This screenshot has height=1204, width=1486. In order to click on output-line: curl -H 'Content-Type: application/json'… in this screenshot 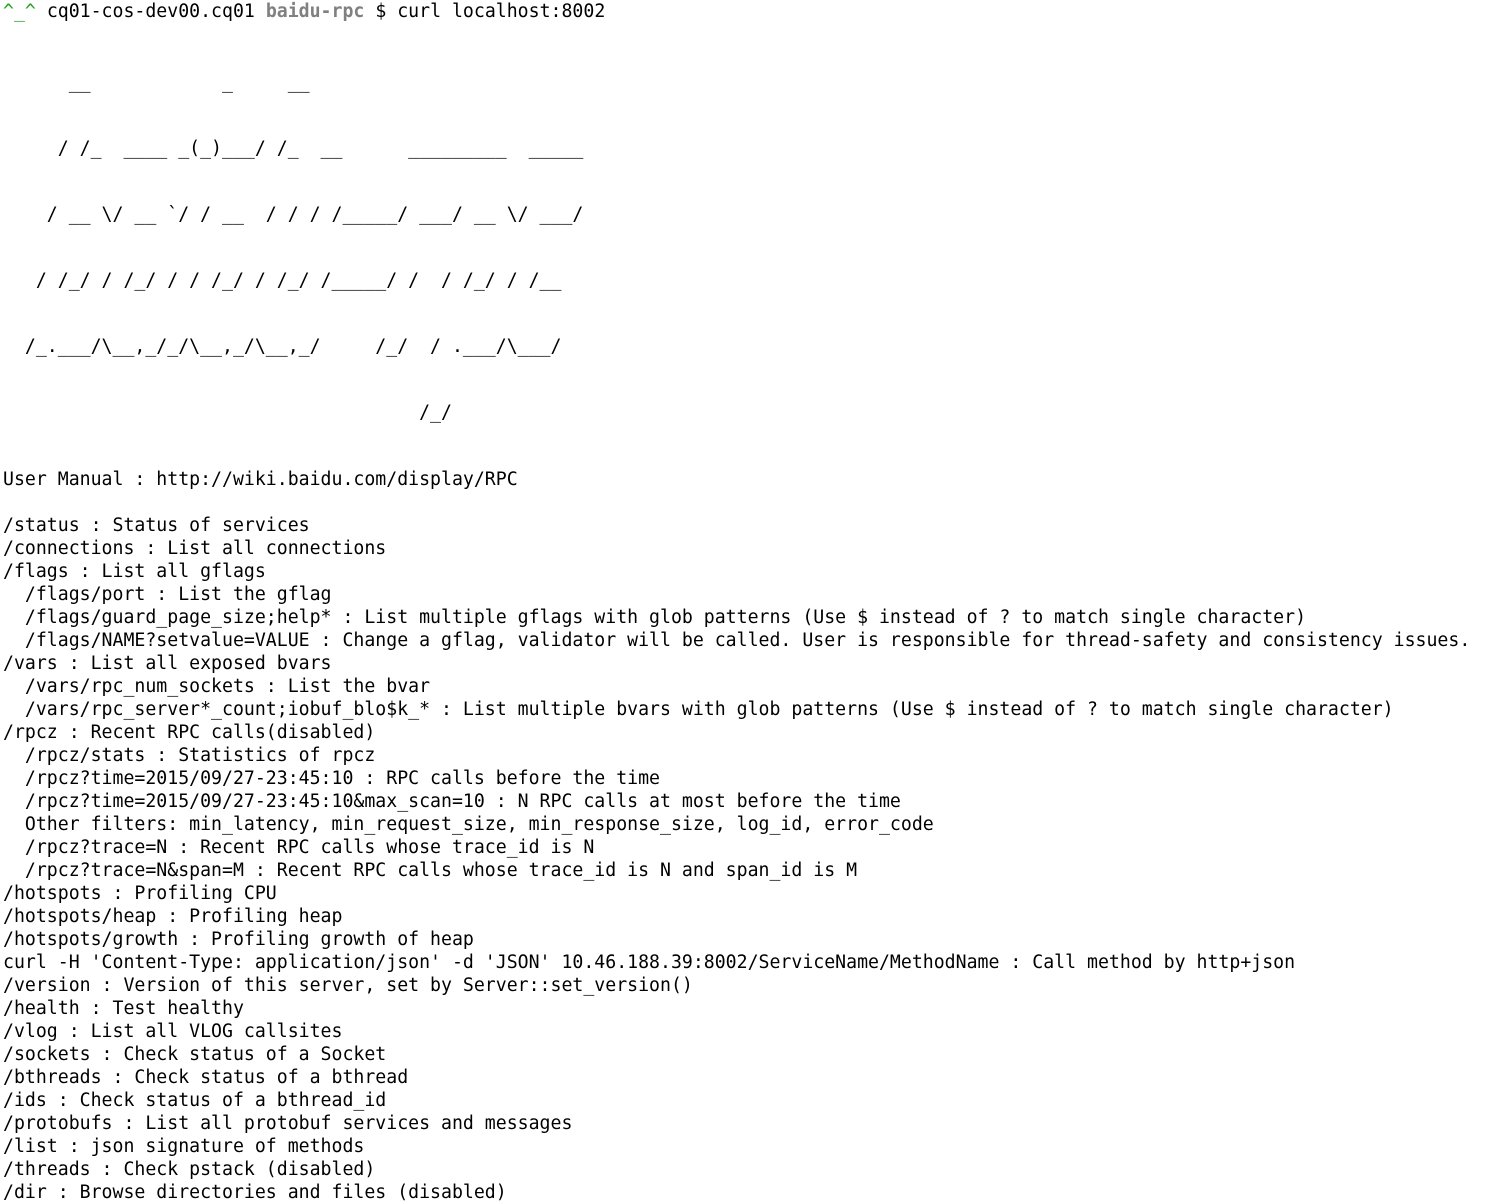, I will do `click(649, 962)`.